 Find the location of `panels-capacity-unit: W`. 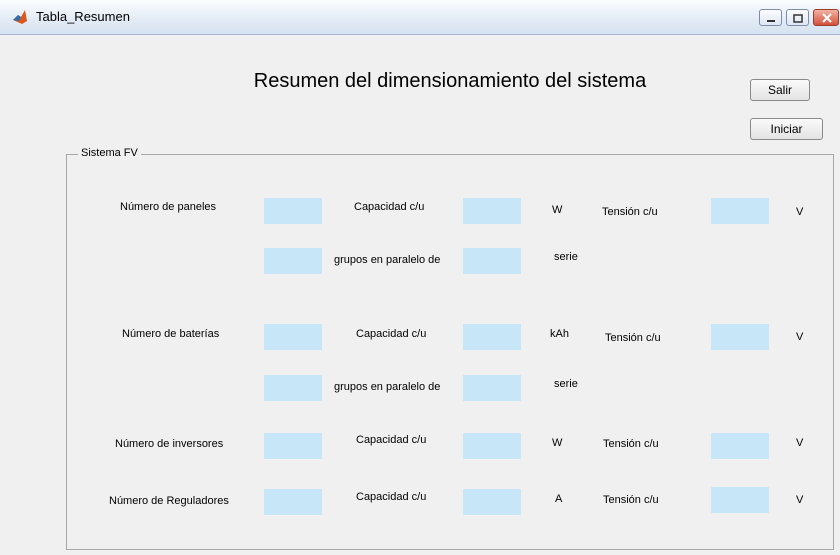

panels-capacity-unit: W is located at coordinates (557, 210).